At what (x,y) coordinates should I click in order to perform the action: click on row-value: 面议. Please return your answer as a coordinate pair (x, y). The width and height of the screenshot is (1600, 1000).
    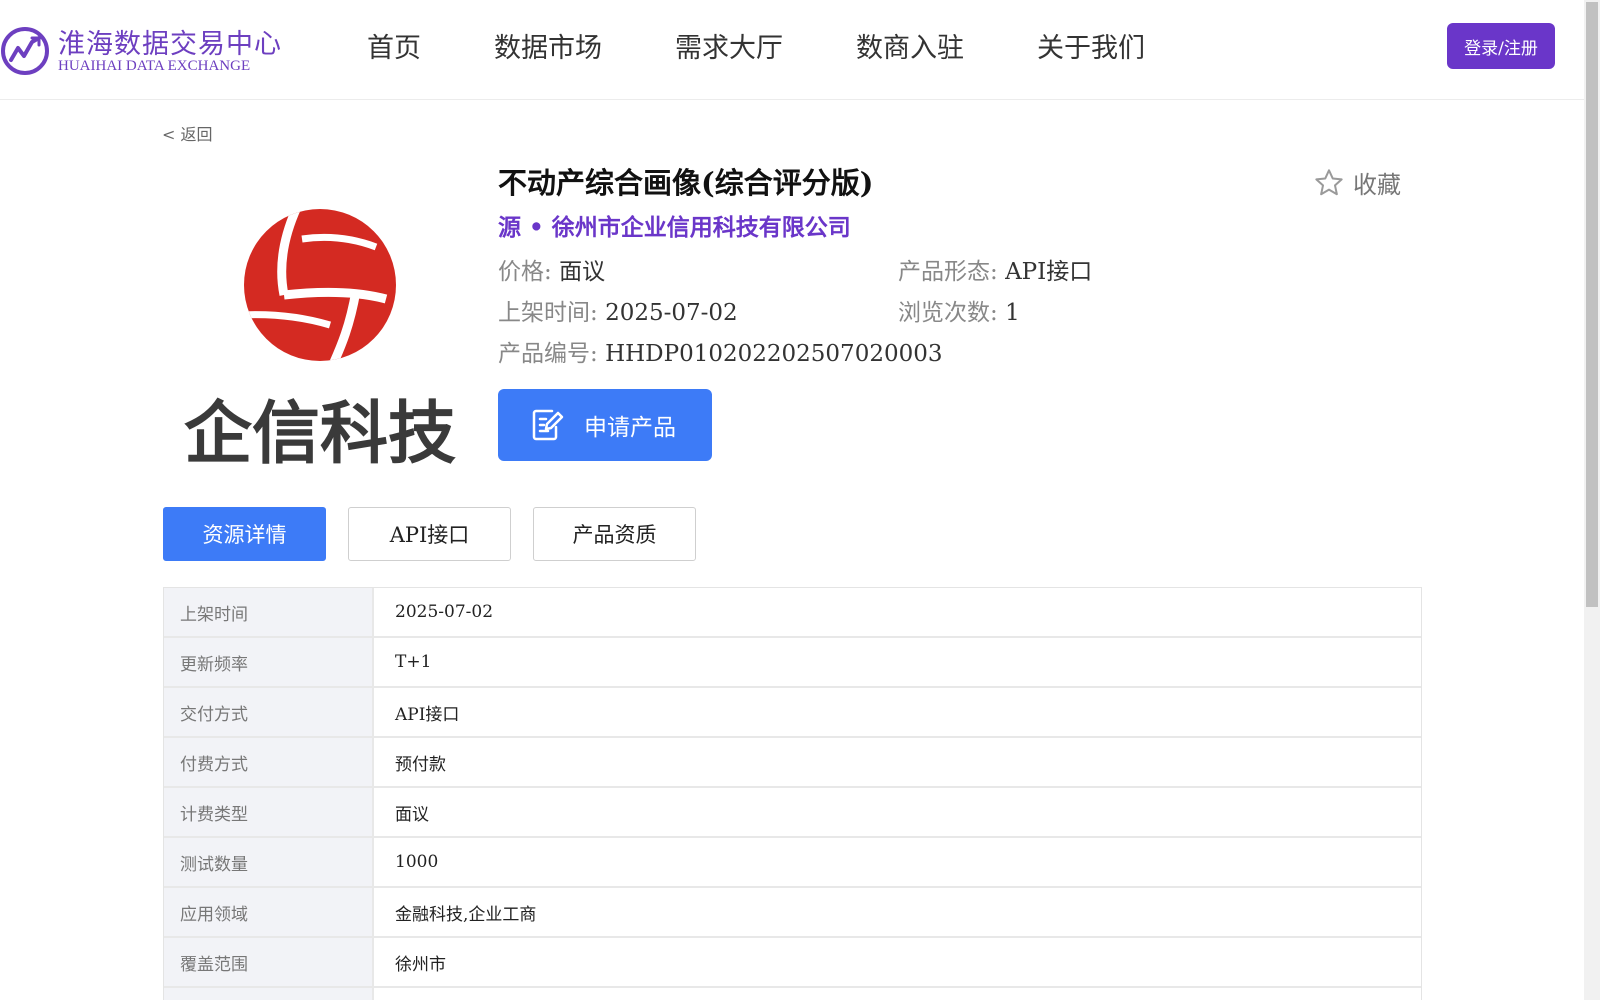
    Looking at the image, I should click on (412, 814).